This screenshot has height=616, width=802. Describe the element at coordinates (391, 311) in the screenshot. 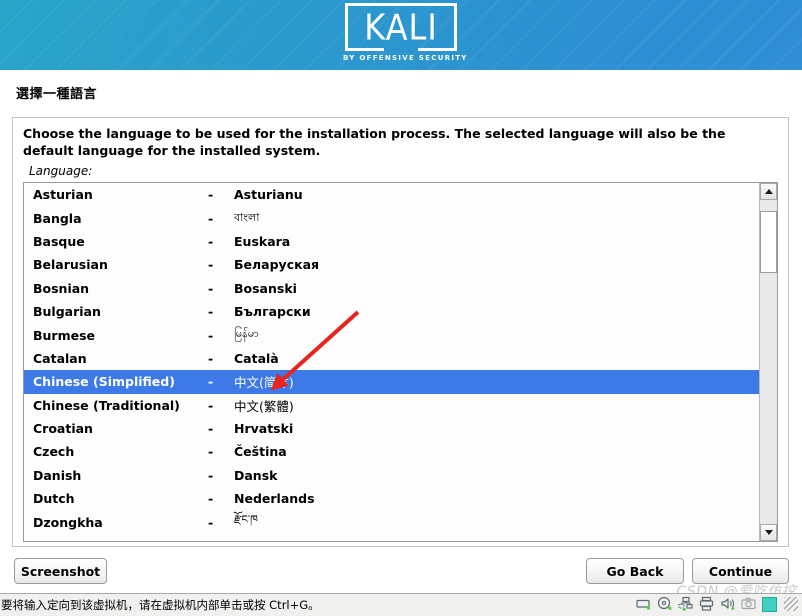

I see `language-row: Bulgarian - Български` at that location.